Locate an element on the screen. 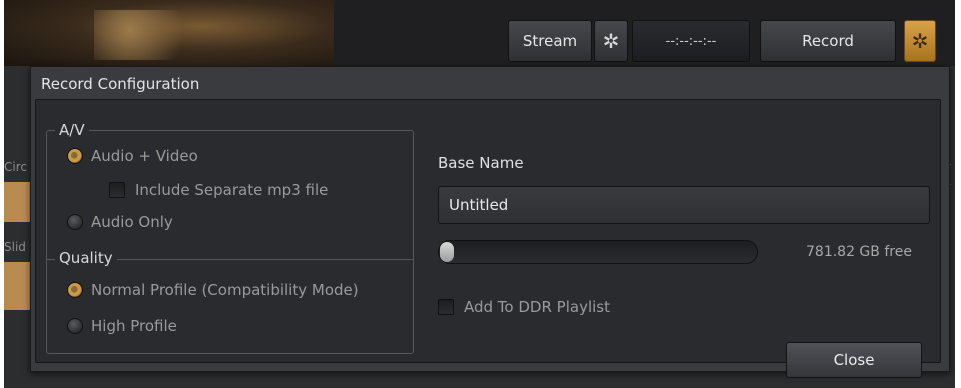  audio-only-radio: Audio Only is located at coordinates (120, 222).